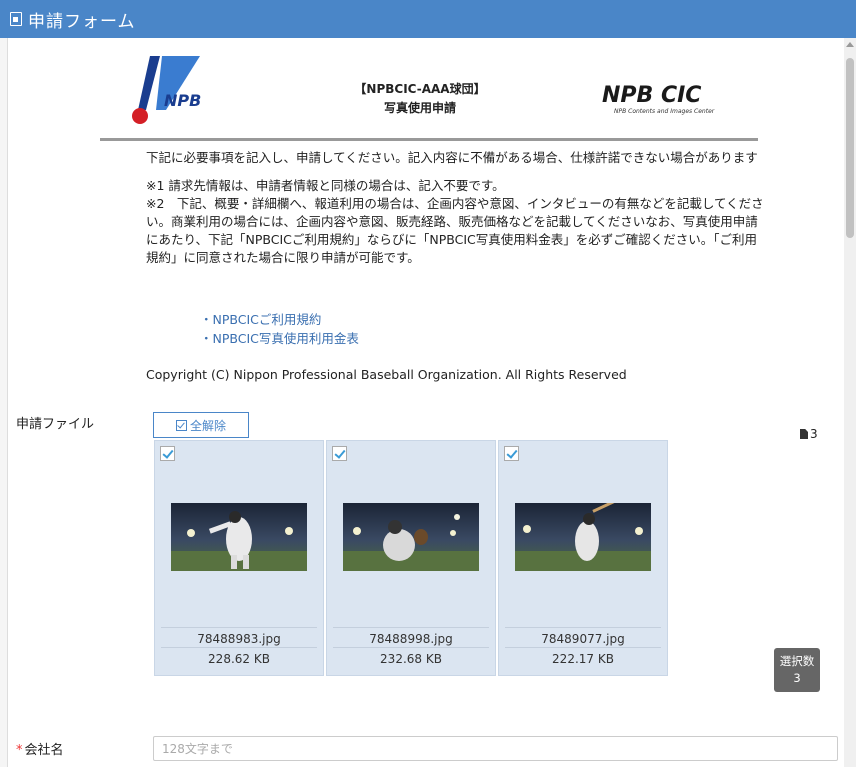 The height and width of the screenshot is (767, 856). I want to click on file-name: 78488983.jpg, so click(239, 636).